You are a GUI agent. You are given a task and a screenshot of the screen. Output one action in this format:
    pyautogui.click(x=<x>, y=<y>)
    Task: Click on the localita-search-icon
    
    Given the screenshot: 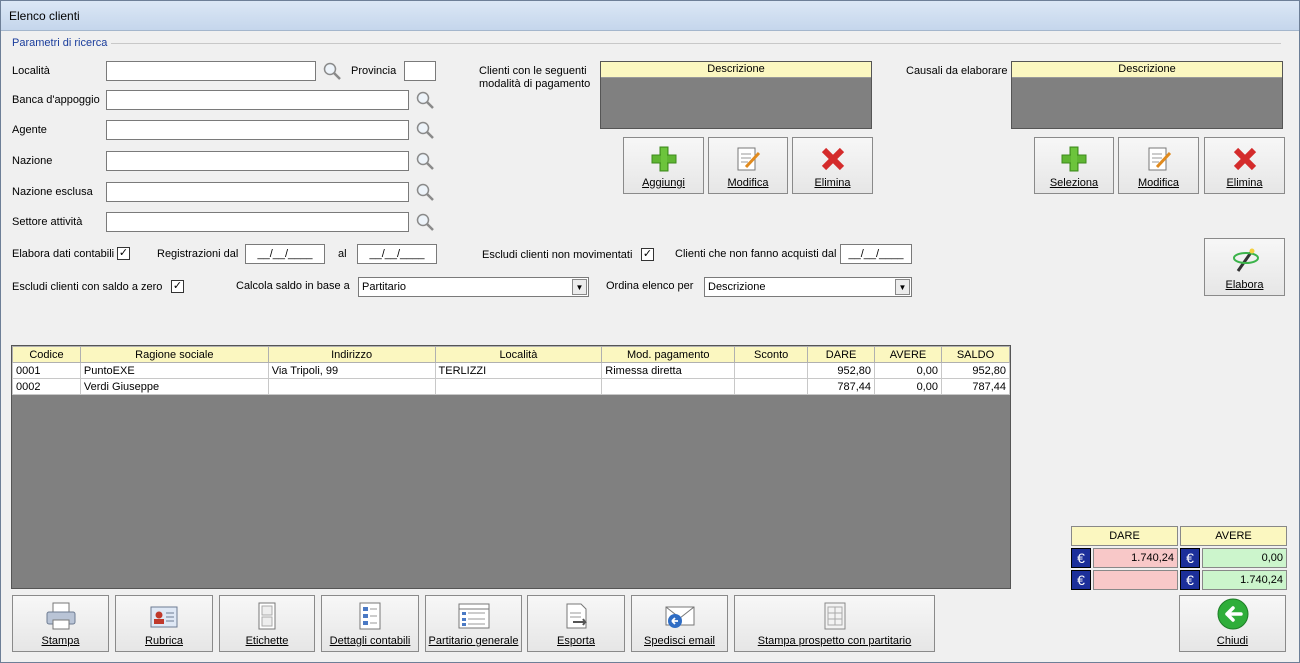 What is the action you would take?
    pyautogui.click(x=332, y=71)
    